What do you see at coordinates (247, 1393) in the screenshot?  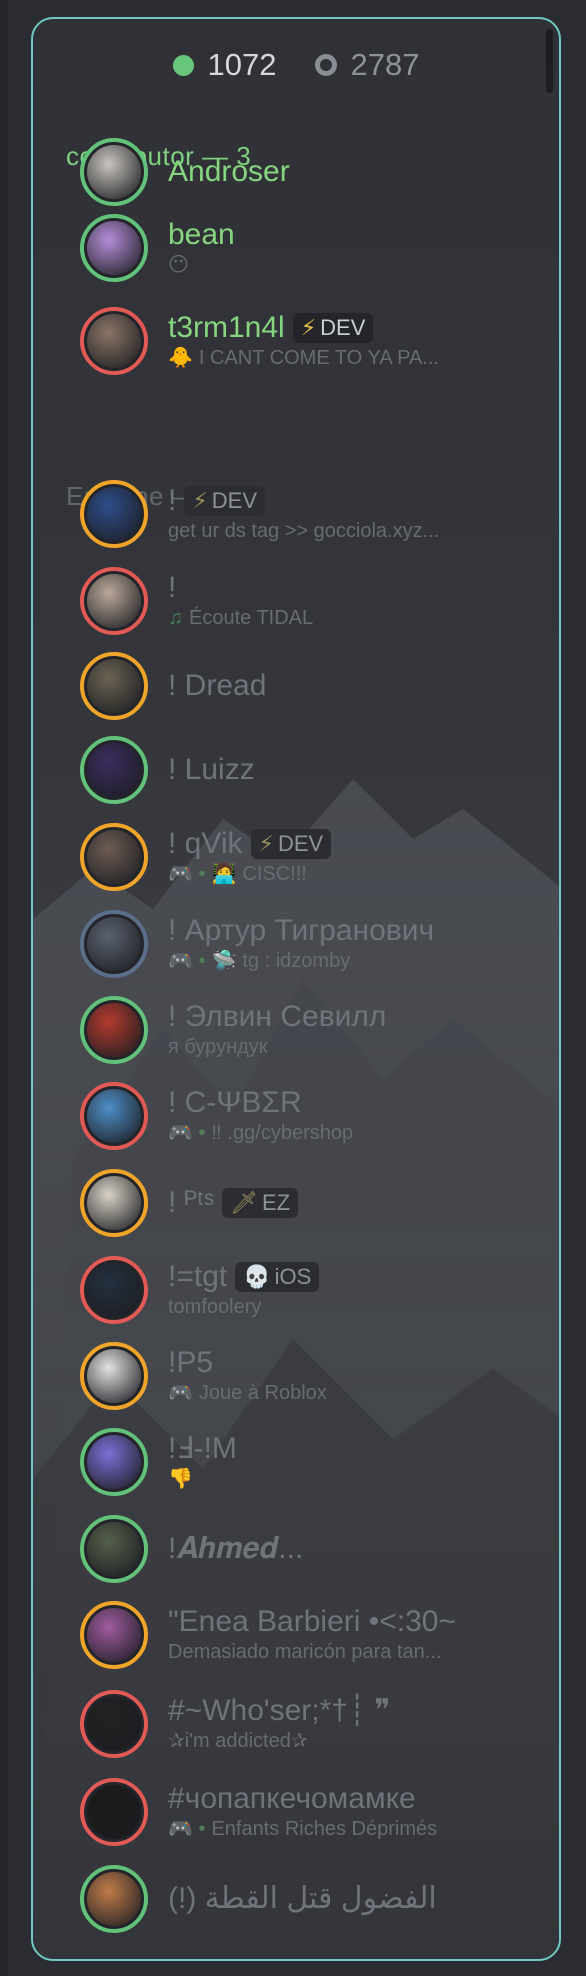 I see `member-status: 🎮 Joue à Roblox` at bounding box center [247, 1393].